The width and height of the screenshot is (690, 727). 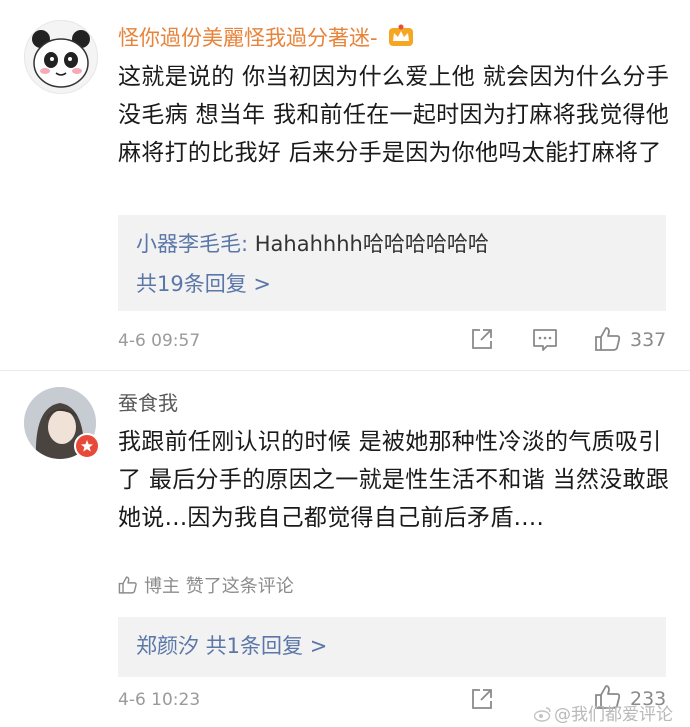 What do you see at coordinates (248, 38) in the screenshot?
I see `username-text: 怪你過份美麗怪我過分著迷-` at bounding box center [248, 38].